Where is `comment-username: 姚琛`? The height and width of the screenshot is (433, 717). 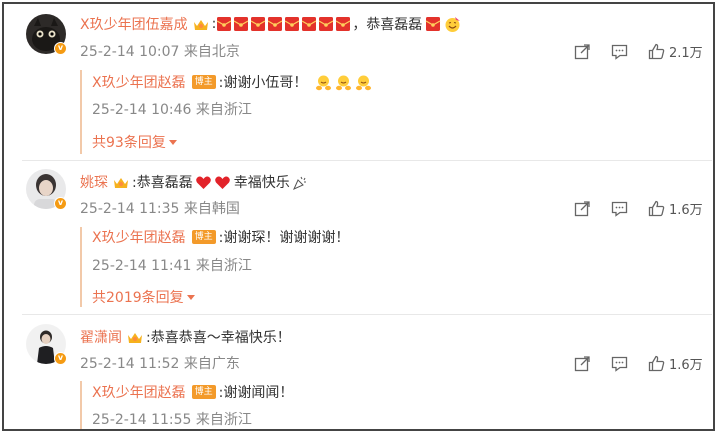
comment-username: 姚琛 is located at coordinates (94, 182).